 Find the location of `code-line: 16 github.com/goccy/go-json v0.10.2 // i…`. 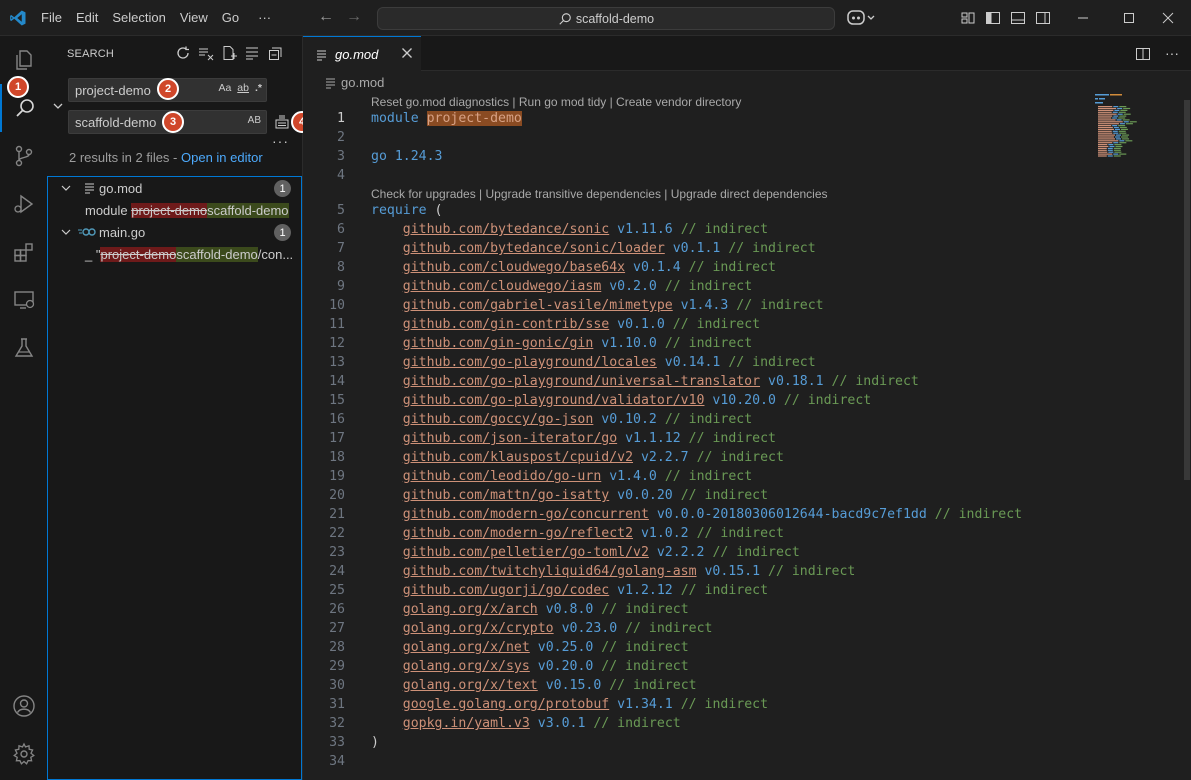

code-line: 16 github.com/goccy/go-json v0.10.2 // i… is located at coordinates (693, 419).